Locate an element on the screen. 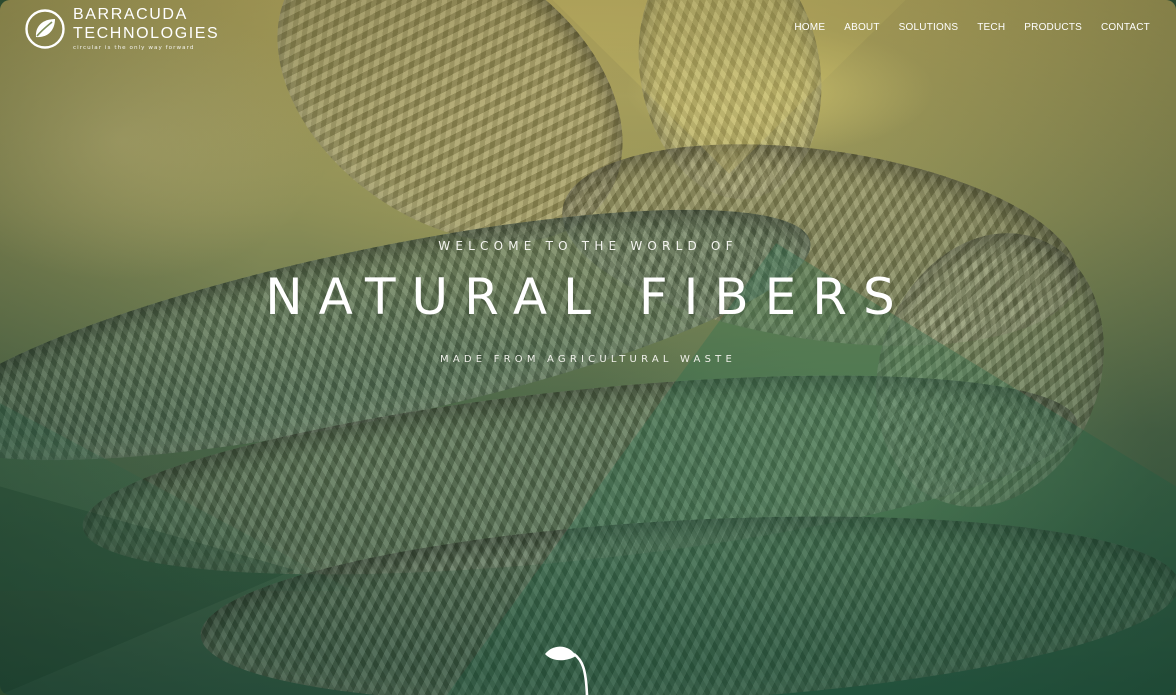 The height and width of the screenshot is (695, 1176). leaf-circle-logo-icon is located at coordinates (45, 29).